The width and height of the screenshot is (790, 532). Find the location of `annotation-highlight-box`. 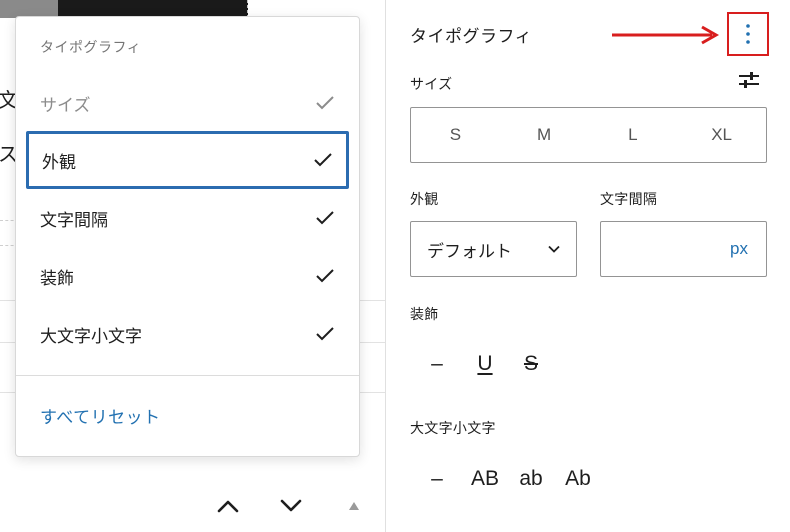

annotation-highlight-box is located at coordinates (748, 34).